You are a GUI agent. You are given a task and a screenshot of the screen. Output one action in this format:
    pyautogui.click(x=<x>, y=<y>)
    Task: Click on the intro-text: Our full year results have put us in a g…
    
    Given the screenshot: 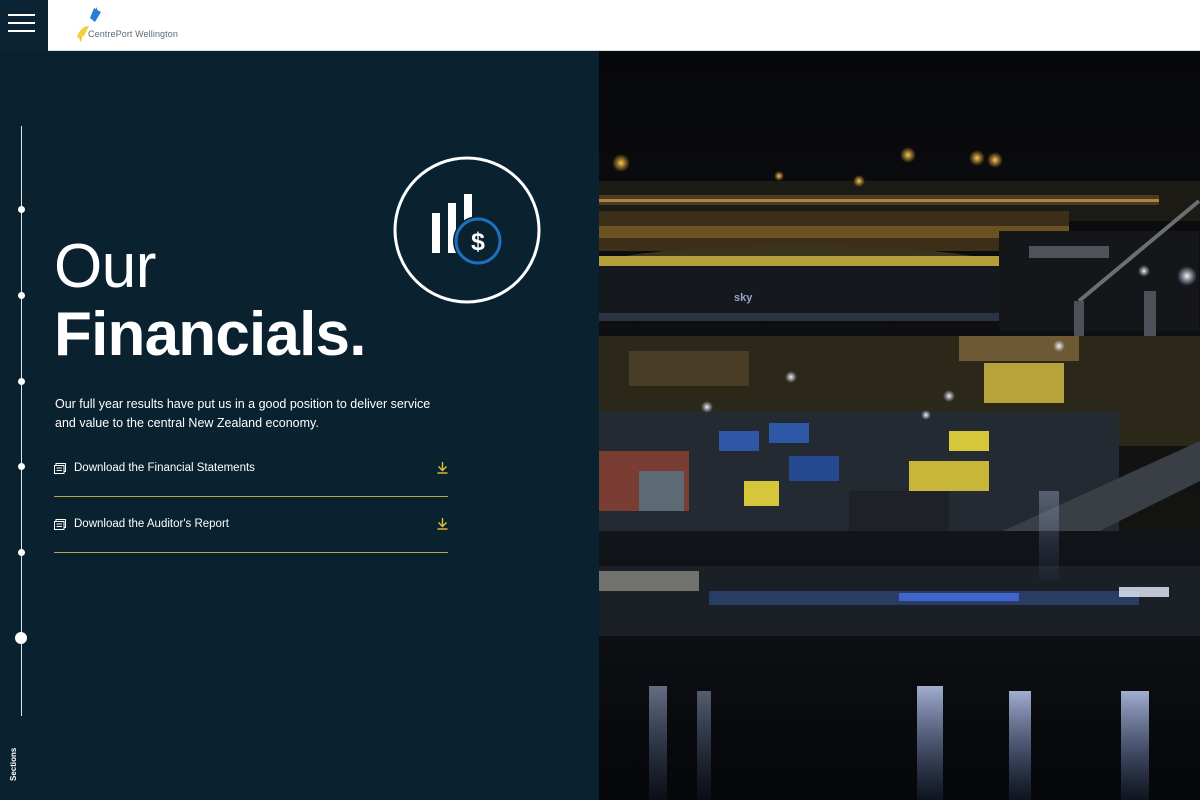 What is the action you would take?
    pyautogui.click(x=243, y=413)
    